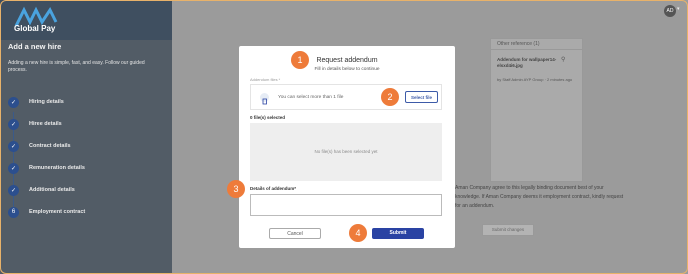 This screenshot has height=274, width=688. What do you see at coordinates (358, 233) in the screenshot?
I see `callout-badge-4: 4` at bounding box center [358, 233].